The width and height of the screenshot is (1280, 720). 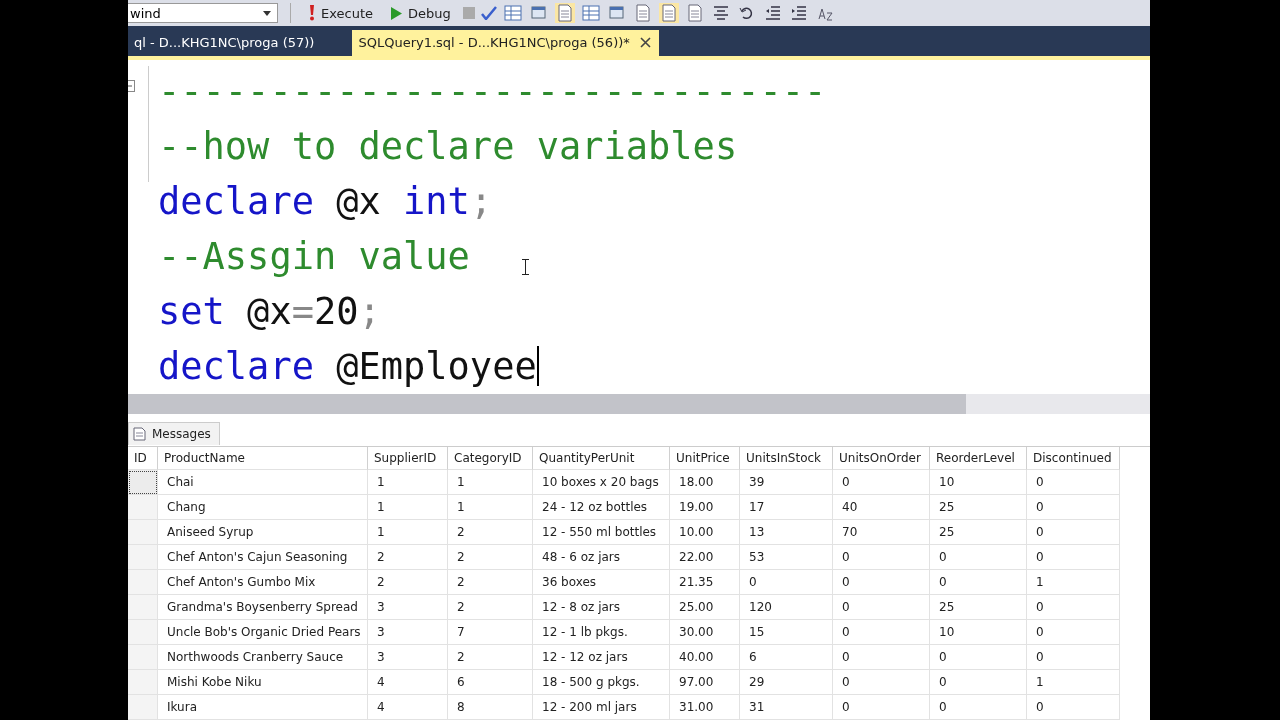 What do you see at coordinates (263, 557) in the screenshot?
I see `table-cell: Chef Anton's Cajun Seasoning` at bounding box center [263, 557].